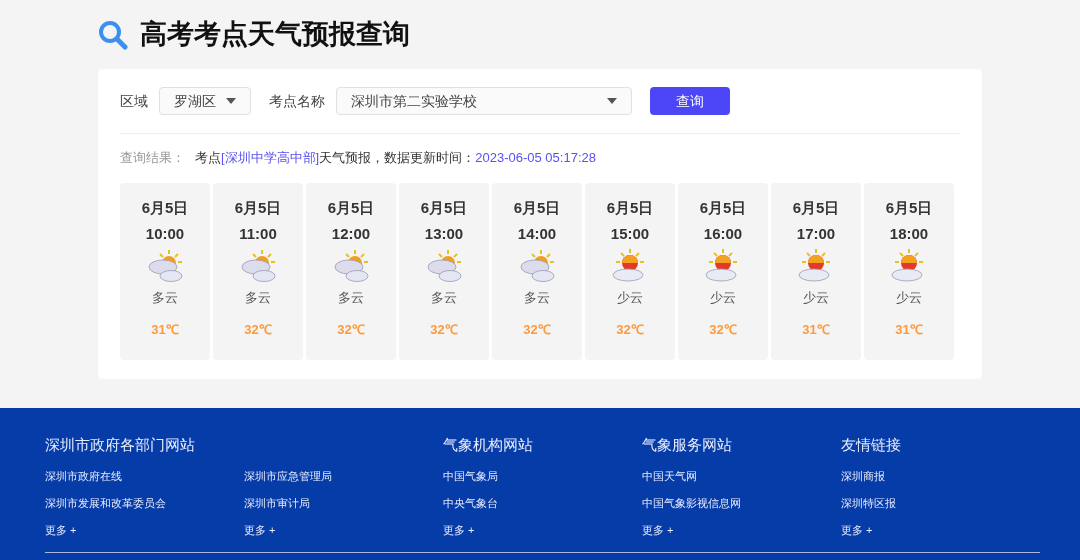  What do you see at coordinates (741, 502) in the screenshot?
I see `footer-link: 中国气象影视信息网` at bounding box center [741, 502].